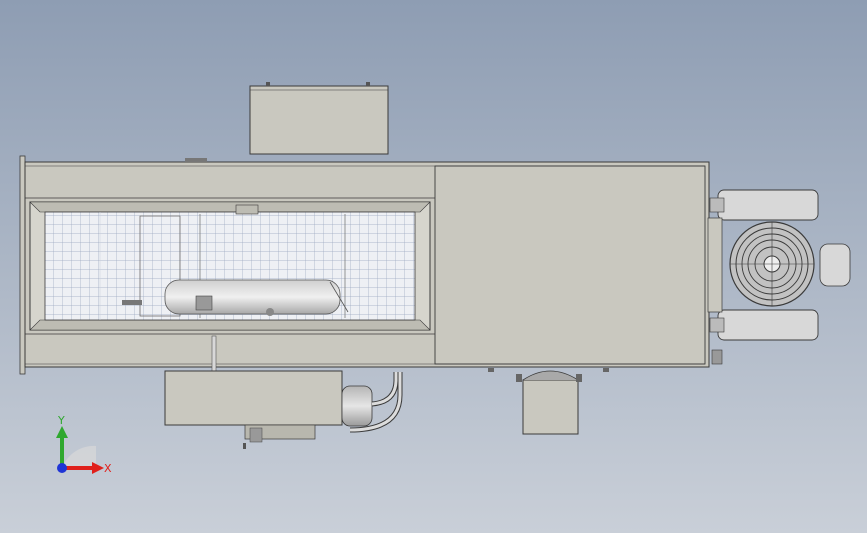  What do you see at coordinates (62, 468) in the screenshot?
I see `z-axis-dot` at bounding box center [62, 468].